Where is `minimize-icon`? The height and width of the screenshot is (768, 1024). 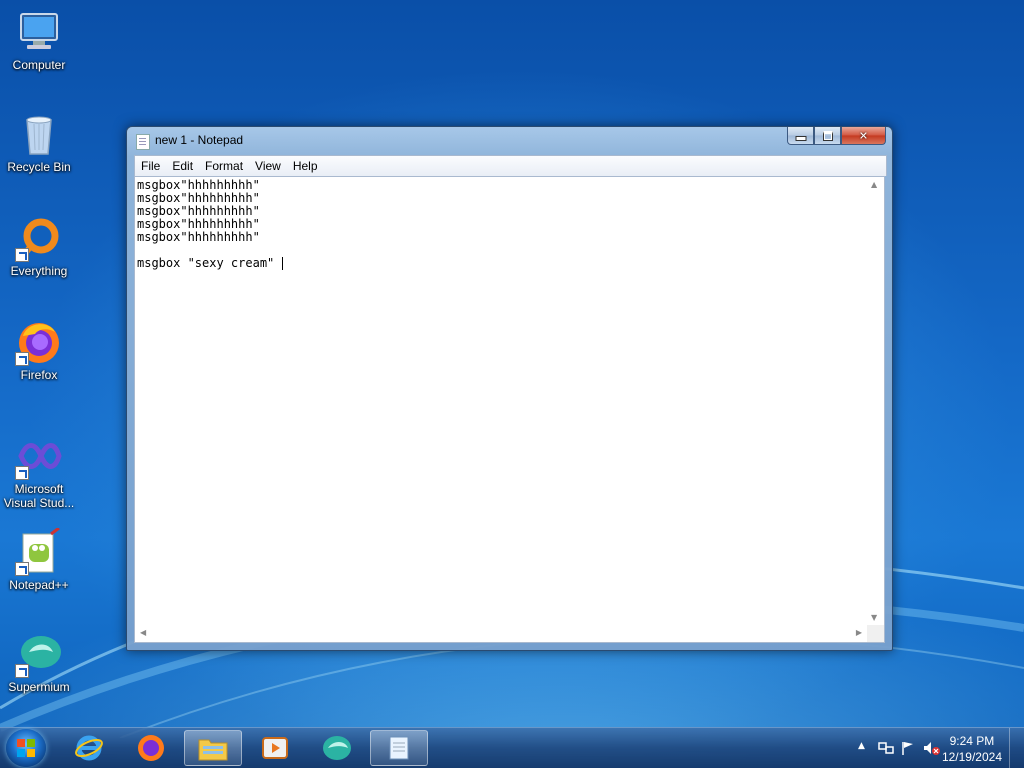 minimize-icon is located at coordinates (800, 136).